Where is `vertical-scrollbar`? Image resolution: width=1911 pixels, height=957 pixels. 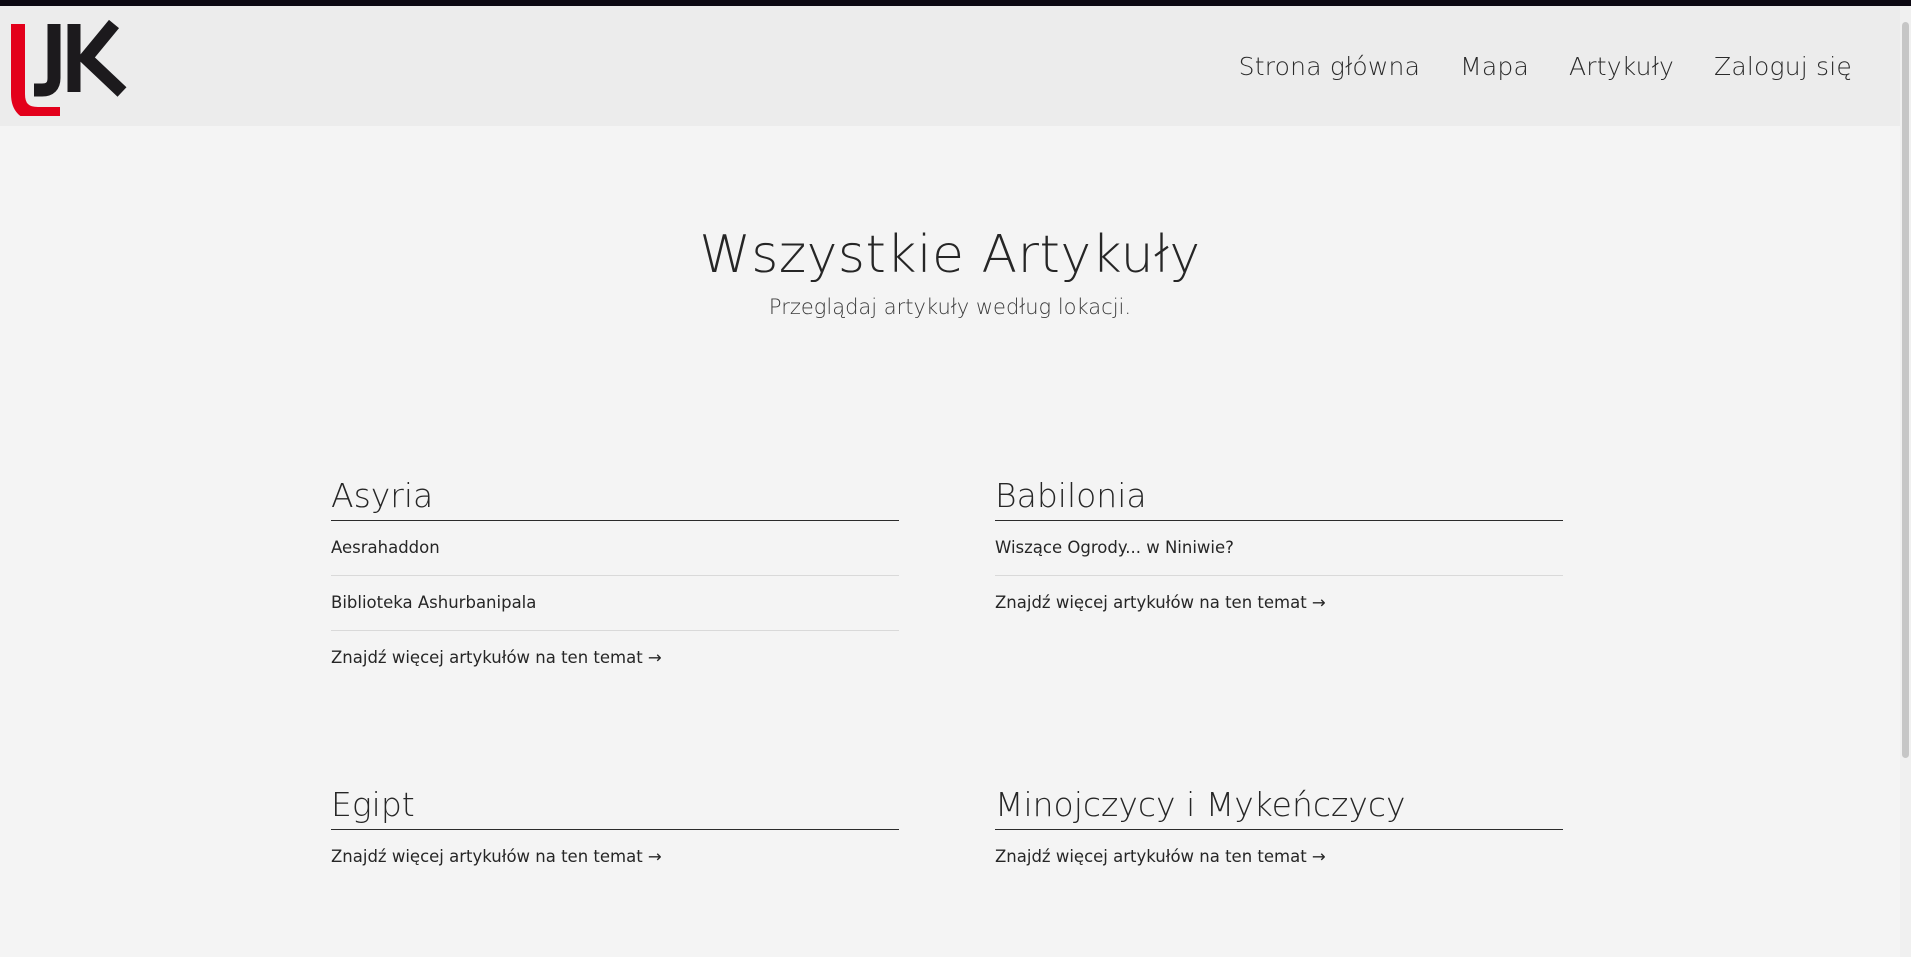 vertical-scrollbar is located at coordinates (1905, 481).